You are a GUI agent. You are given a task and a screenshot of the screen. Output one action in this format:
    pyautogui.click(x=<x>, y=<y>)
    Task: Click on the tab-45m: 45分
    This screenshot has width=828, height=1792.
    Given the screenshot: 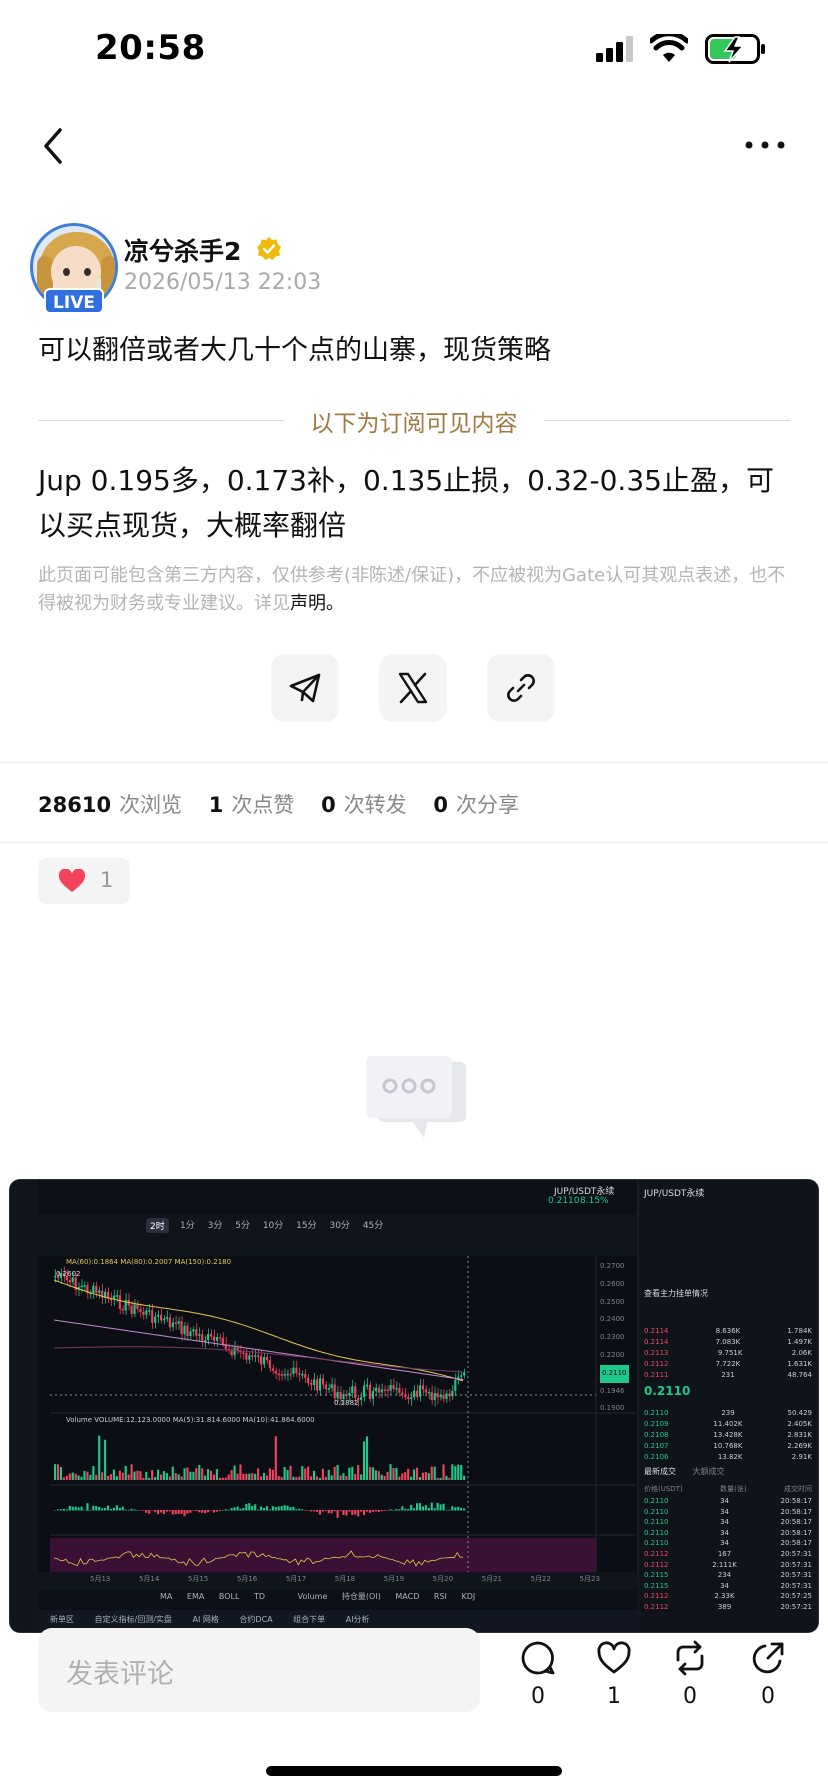 What is the action you would take?
    pyautogui.click(x=373, y=1226)
    